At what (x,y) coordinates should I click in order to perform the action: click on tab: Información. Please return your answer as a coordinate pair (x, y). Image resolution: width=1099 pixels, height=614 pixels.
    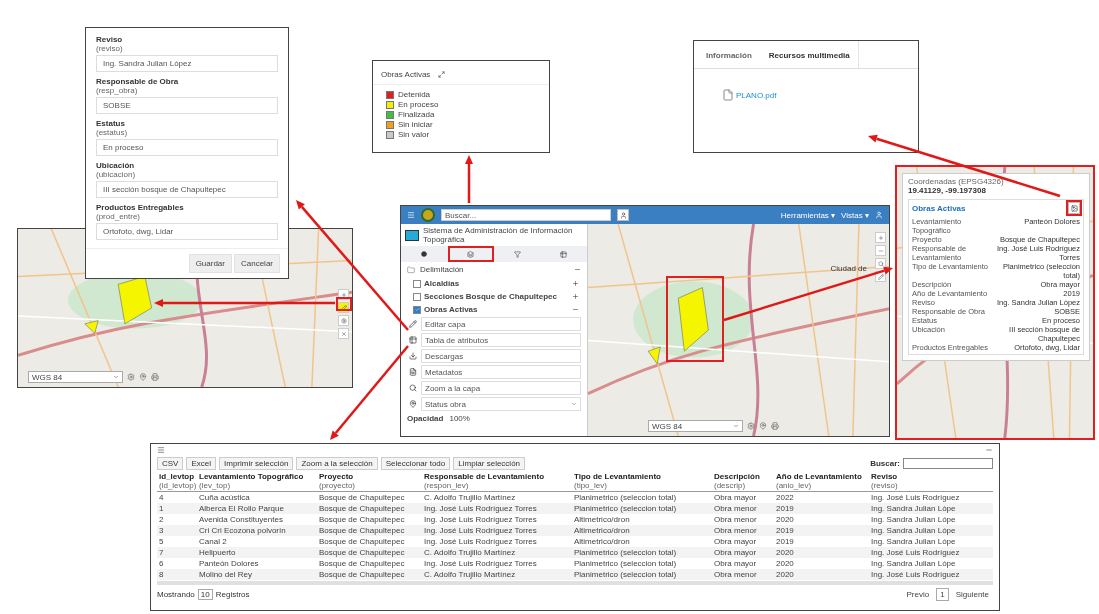
    Looking at the image, I should click on (729, 54).